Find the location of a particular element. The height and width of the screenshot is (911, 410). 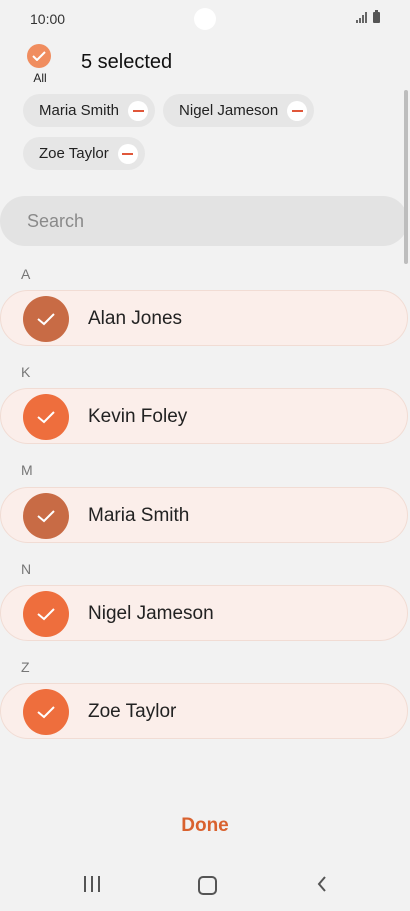

contact-name: Kevin Foley is located at coordinates (138, 416).